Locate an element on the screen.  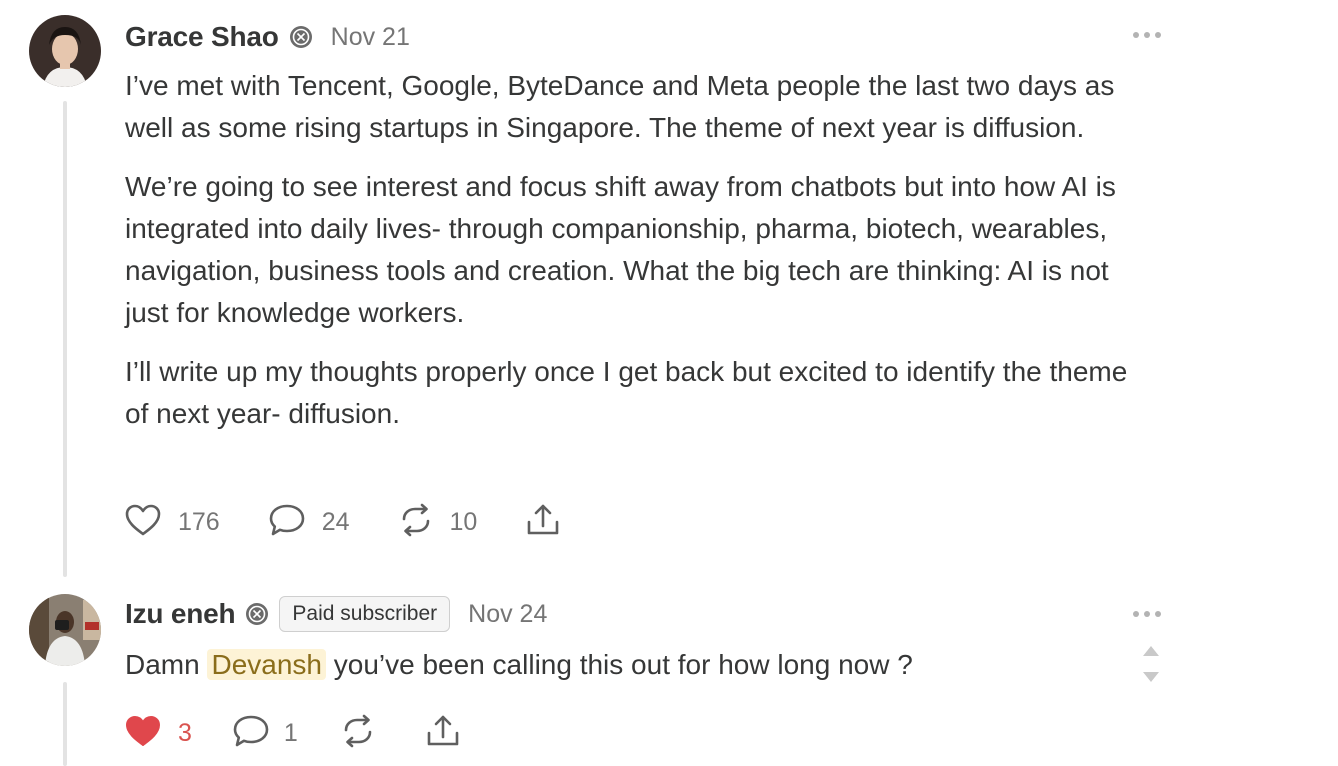
vote-controls is located at coordinates (1151, 666).